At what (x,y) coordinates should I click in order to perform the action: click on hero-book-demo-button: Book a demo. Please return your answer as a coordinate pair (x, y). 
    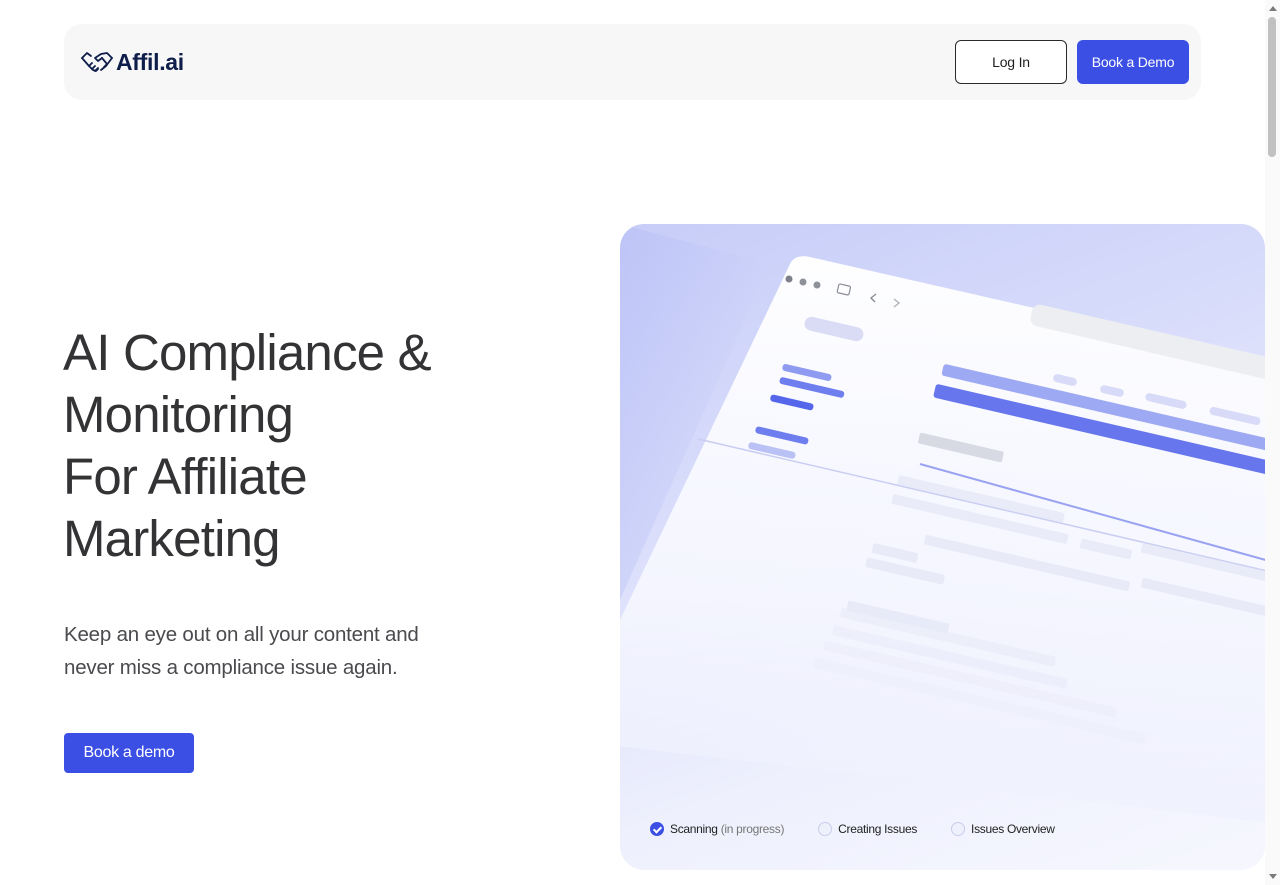
    Looking at the image, I should click on (129, 753).